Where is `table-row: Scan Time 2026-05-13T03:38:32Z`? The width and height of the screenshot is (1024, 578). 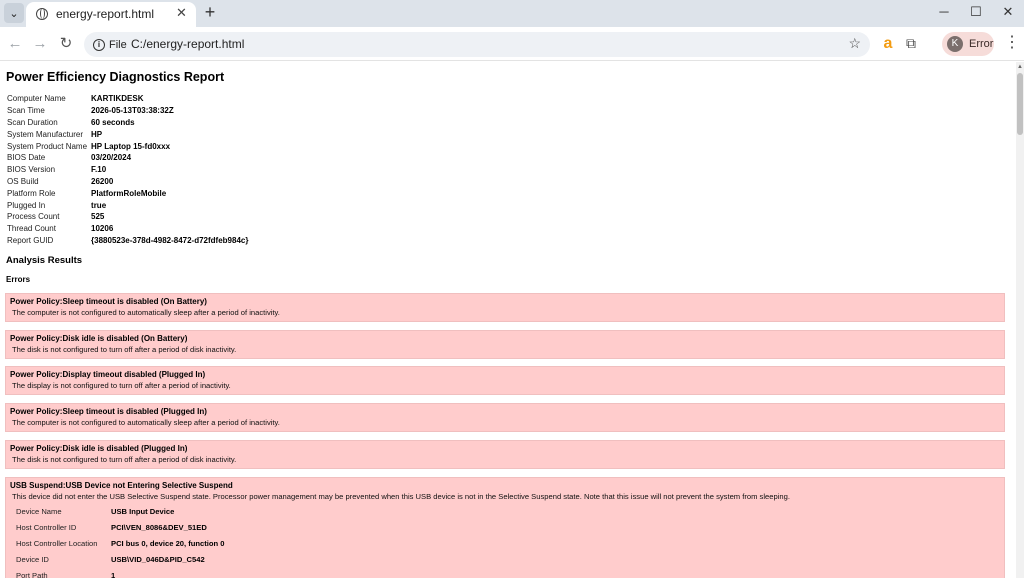 table-row: Scan Time 2026-05-13T03:38:32Z is located at coordinates (127, 111).